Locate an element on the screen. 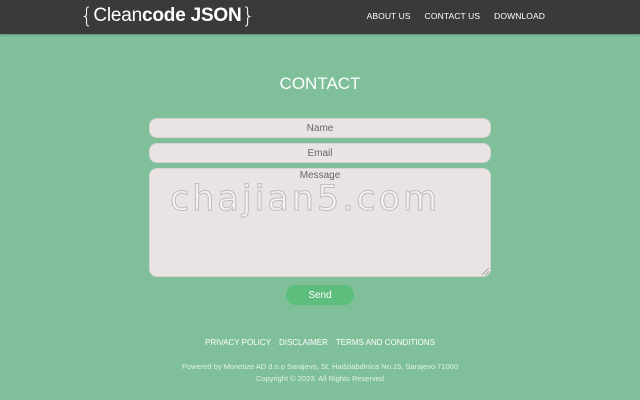 The height and width of the screenshot is (400, 640). logo-code-text: code is located at coordinates (164, 15).